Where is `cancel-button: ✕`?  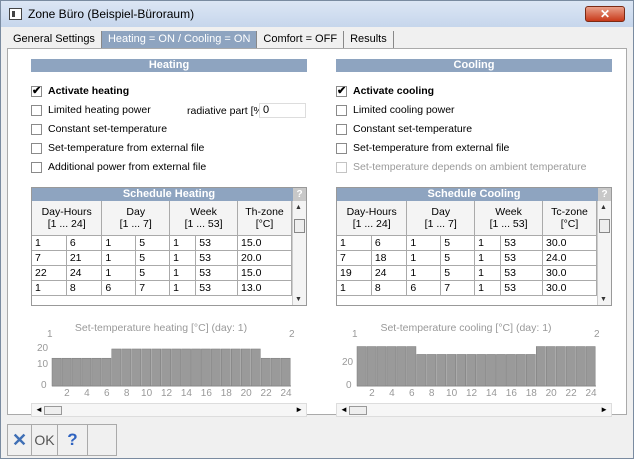 cancel-button: ✕ is located at coordinates (20, 440).